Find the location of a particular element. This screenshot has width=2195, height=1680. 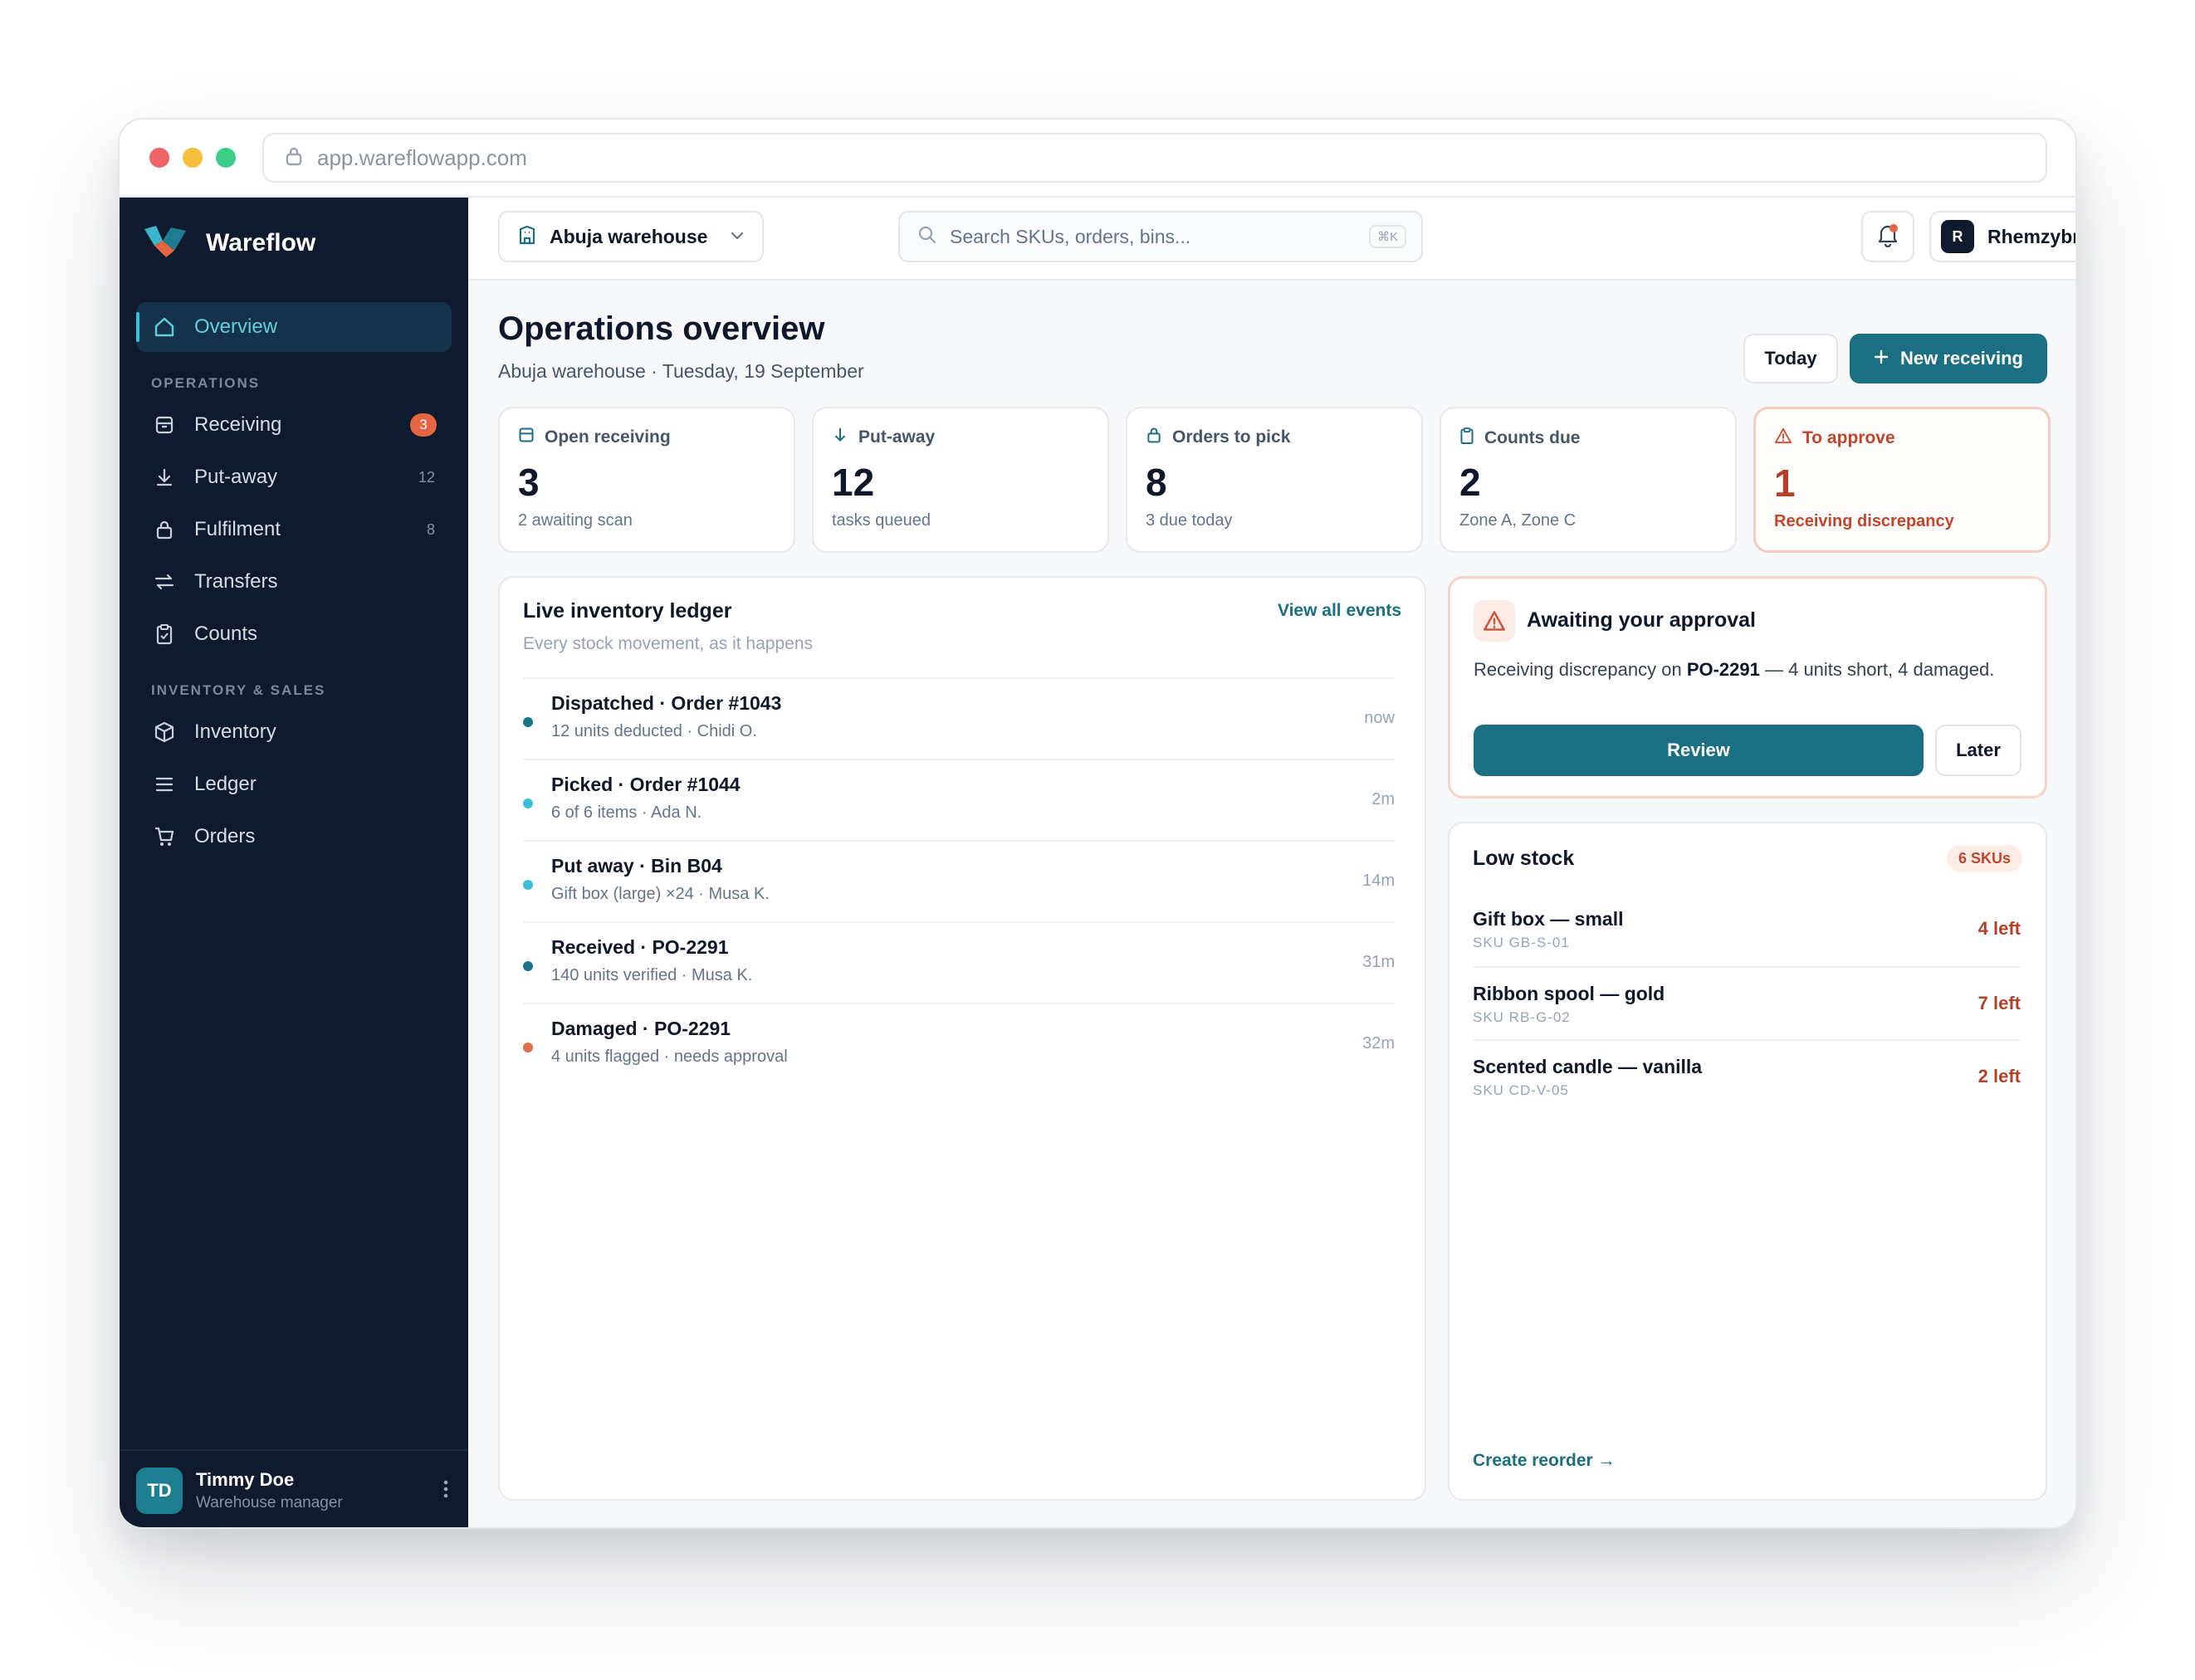

notifications-button is located at coordinates (1888, 236).